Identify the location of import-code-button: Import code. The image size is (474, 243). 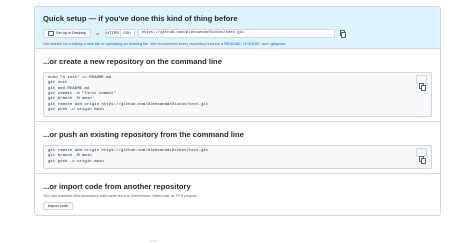
(58, 206).